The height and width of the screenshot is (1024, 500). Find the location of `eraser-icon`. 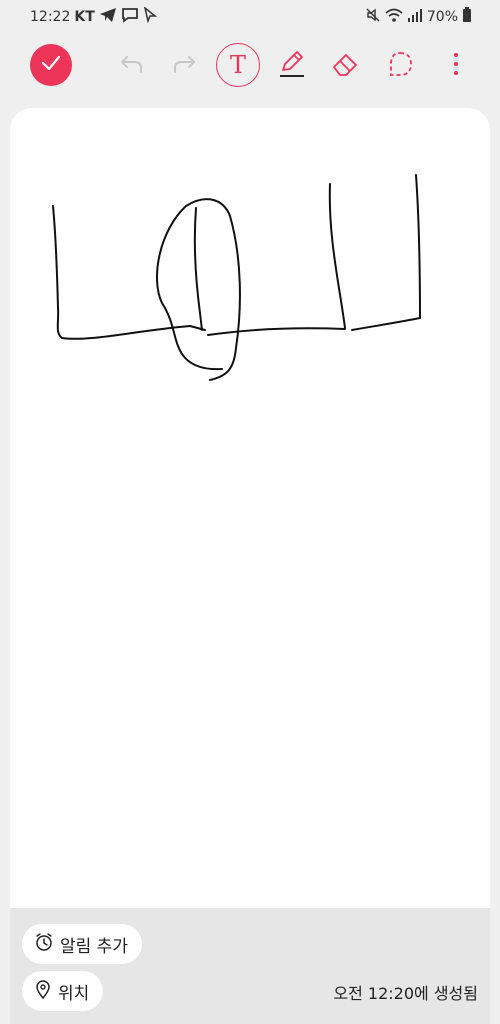

eraser-icon is located at coordinates (345, 66).